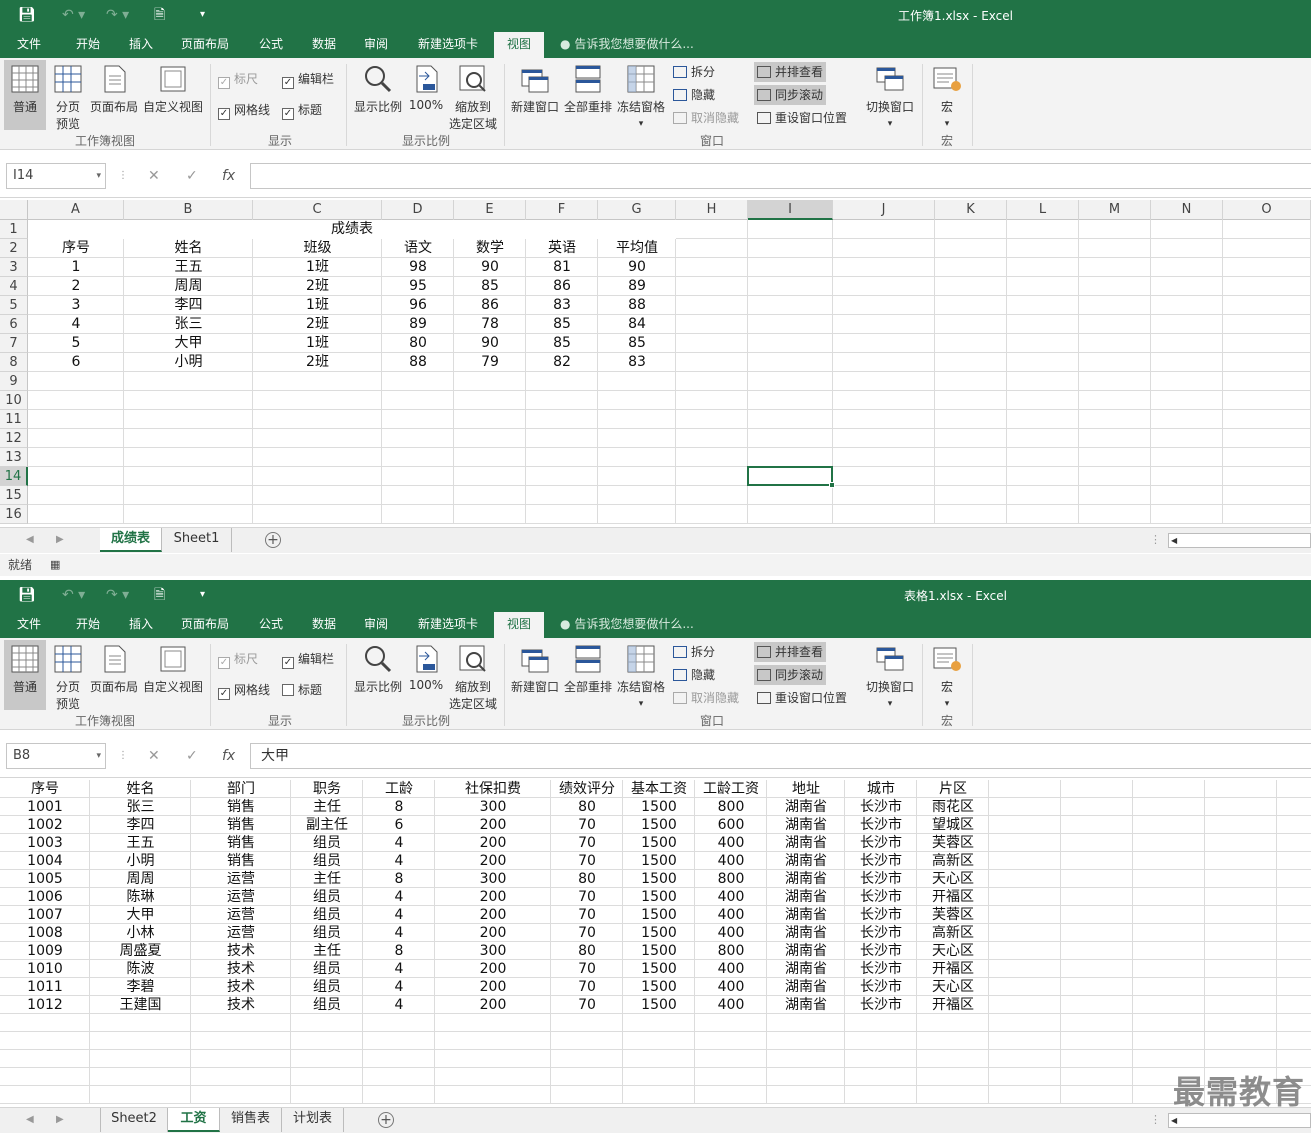  Describe the element at coordinates (76, 248) in the screenshot. I see `table-header-cell: 序号` at that location.